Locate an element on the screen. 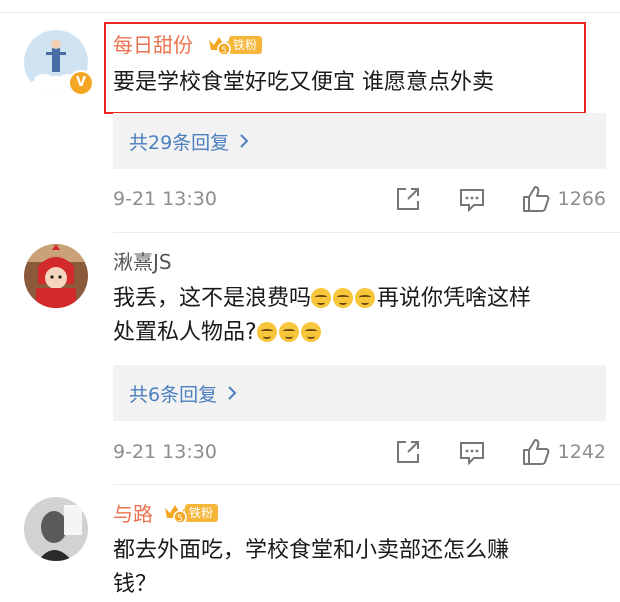  fan-badge: 5 铁粉 is located at coordinates (191, 513).